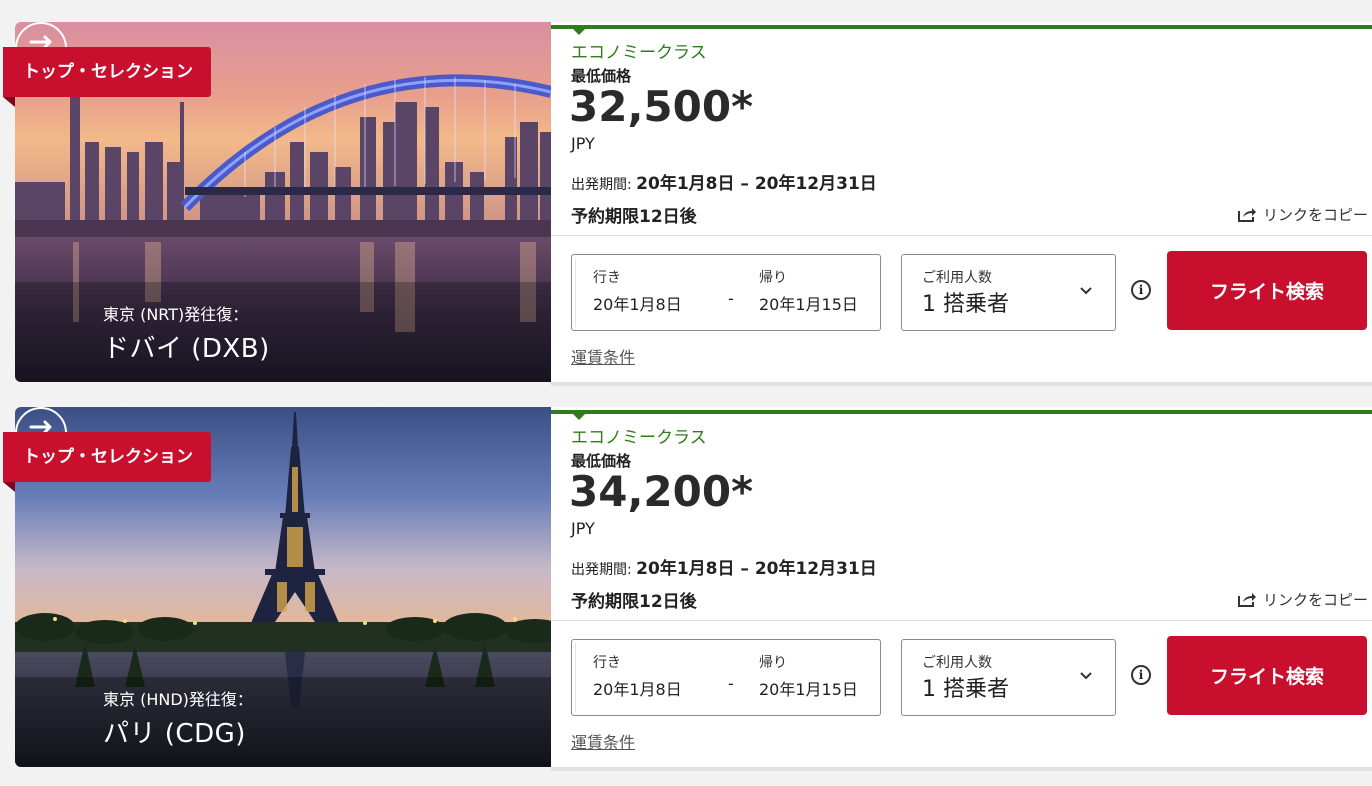  What do you see at coordinates (178, 699) in the screenshot?
I see `origin-label: 東京 (HND)発往復：` at bounding box center [178, 699].